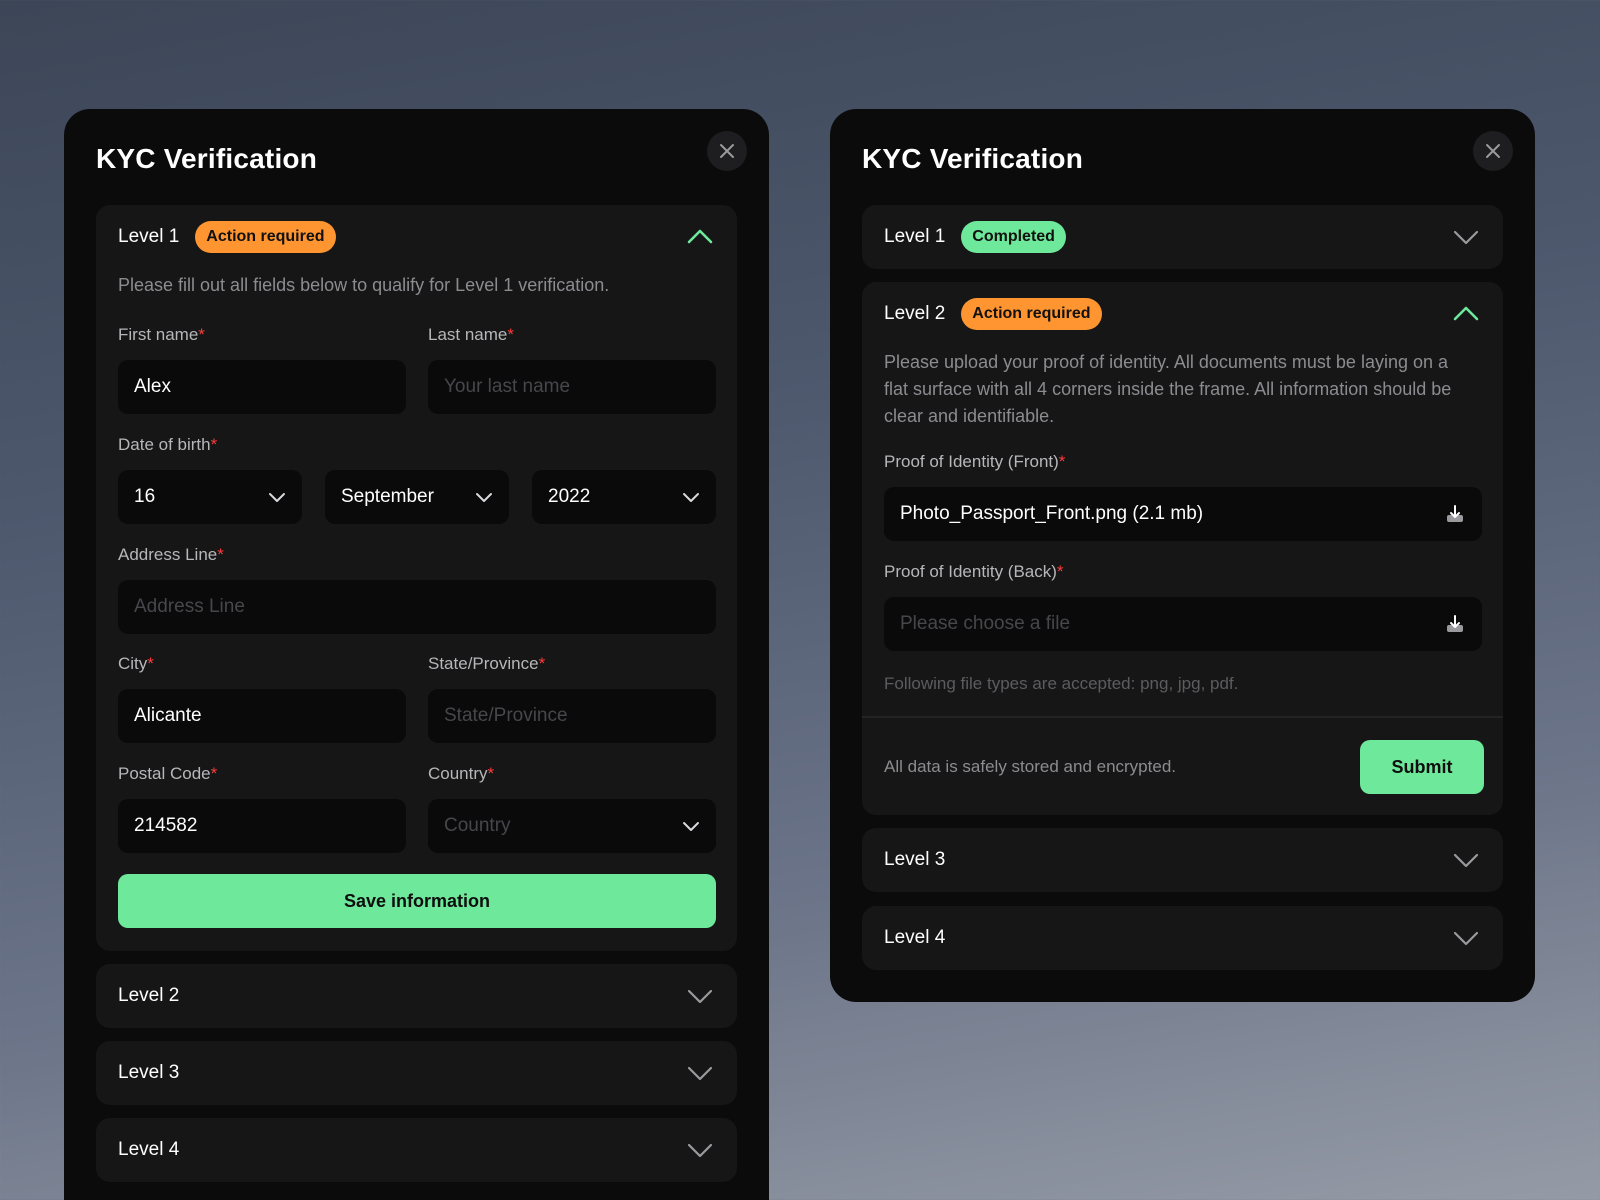  I want to click on dob-label: Date of birth*, so click(168, 444).